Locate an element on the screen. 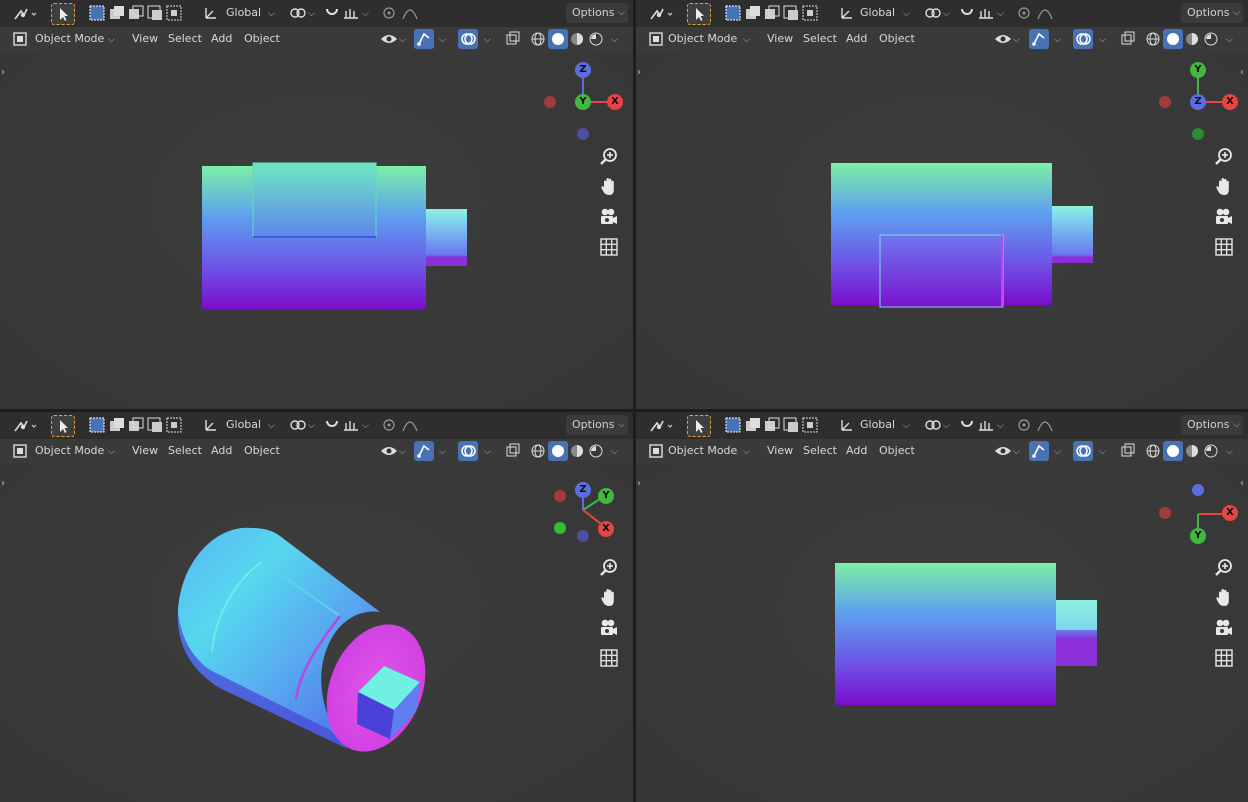 This screenshot has height=802, width=1248. options-button: Options ⌵ is located at coordinates (1212, 425).